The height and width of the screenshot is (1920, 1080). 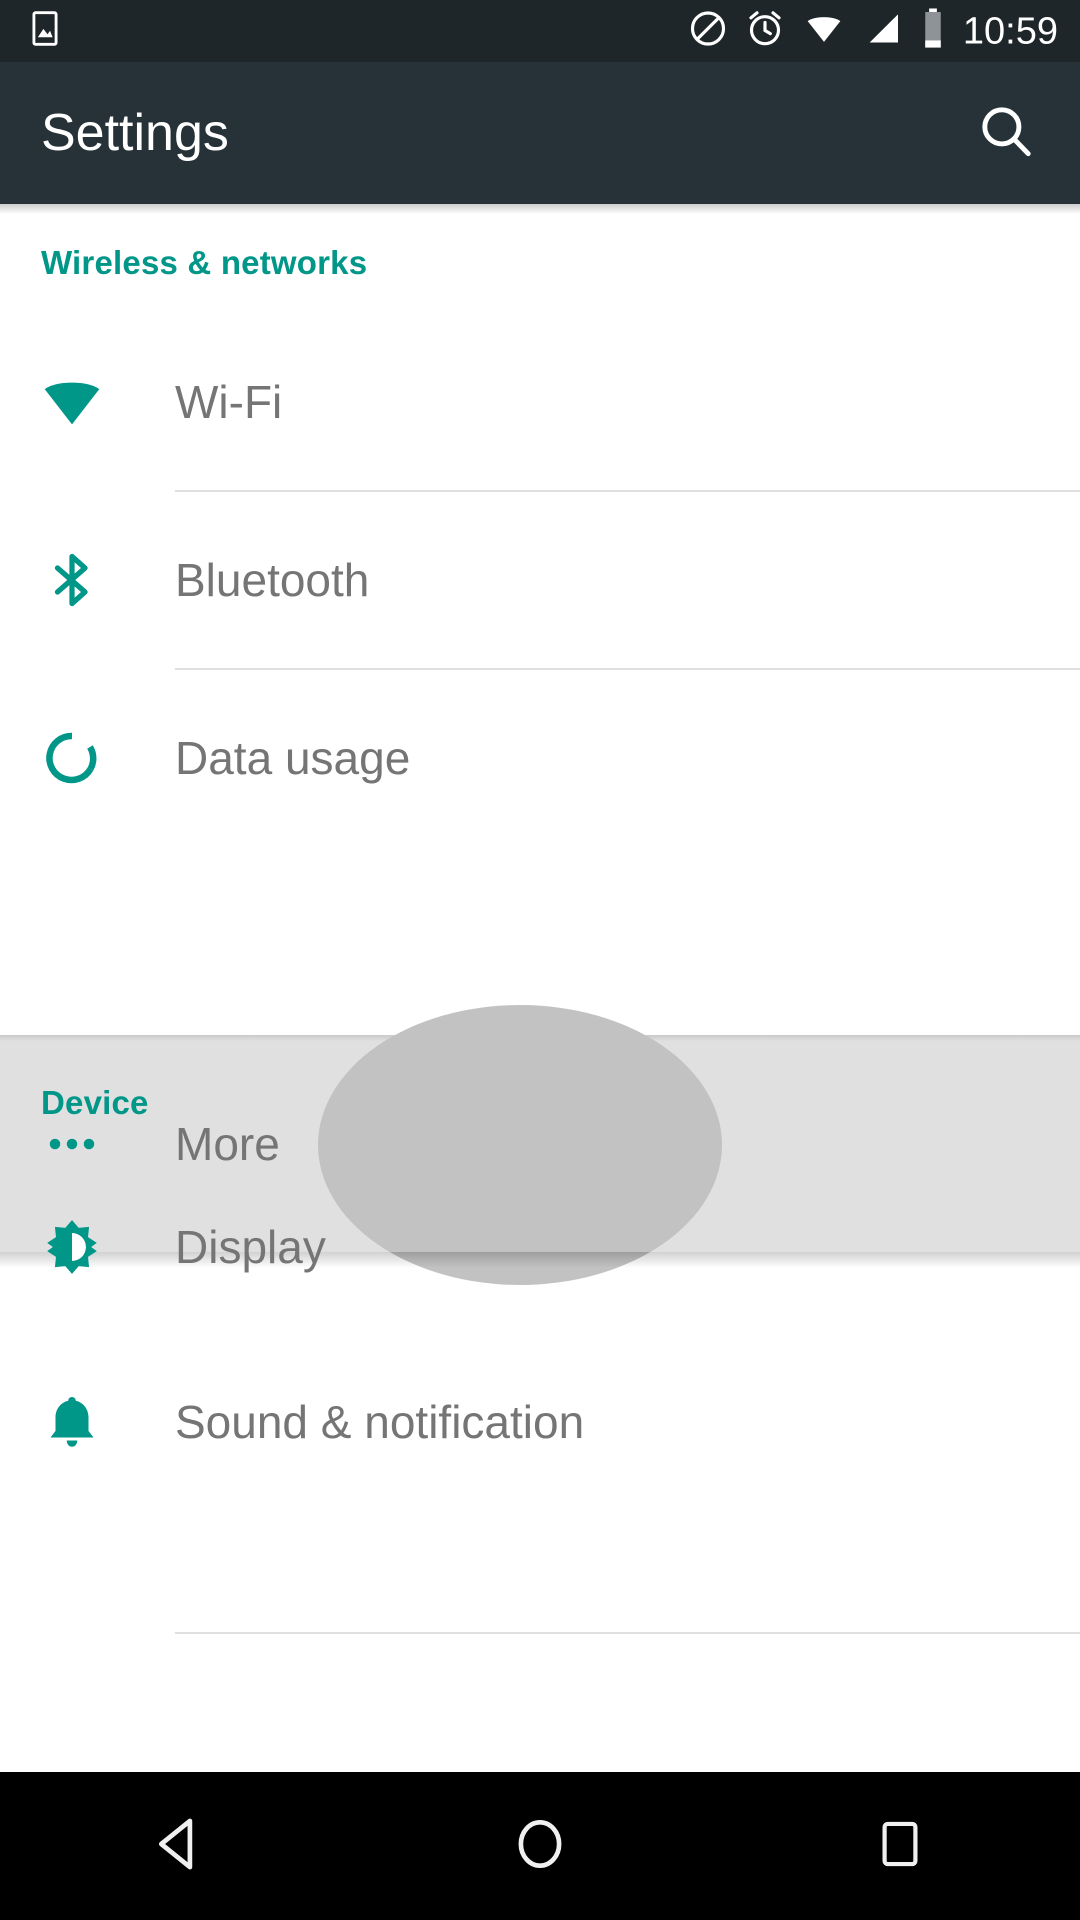 I want to click on settings-row-wifi: Wi-Fi, so click(x=540, y=402).